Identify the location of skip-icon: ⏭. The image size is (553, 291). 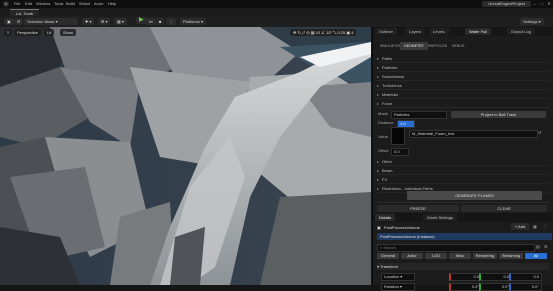
(151, 21).